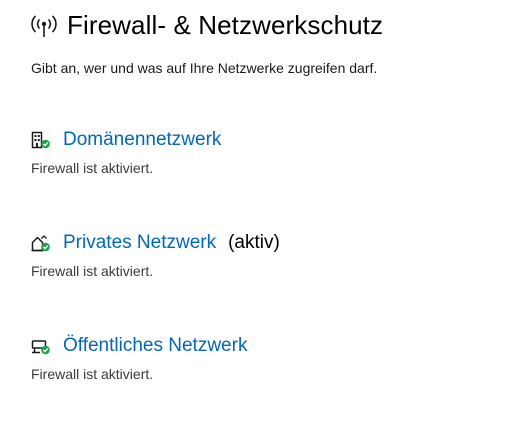  I want to click on active-indicator: (aktiv), so click(254, 242).